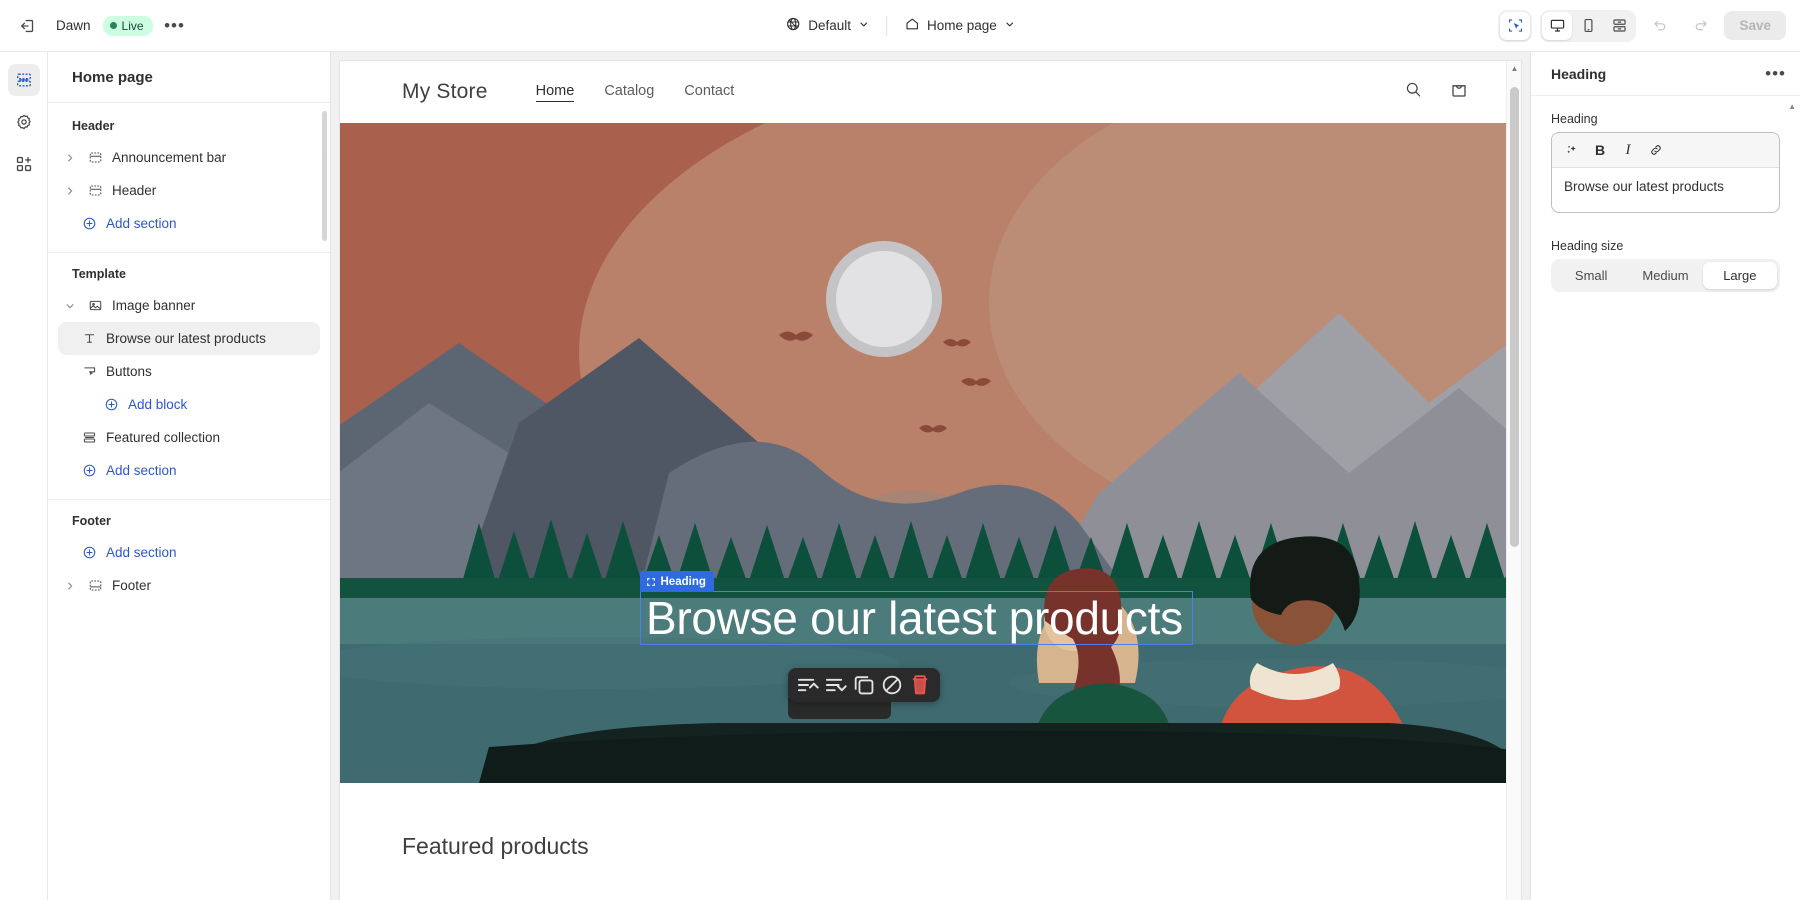  Describe the element at coordinates (555, 92) in the screenshot. I see `nav-link-home: Home` at that location.